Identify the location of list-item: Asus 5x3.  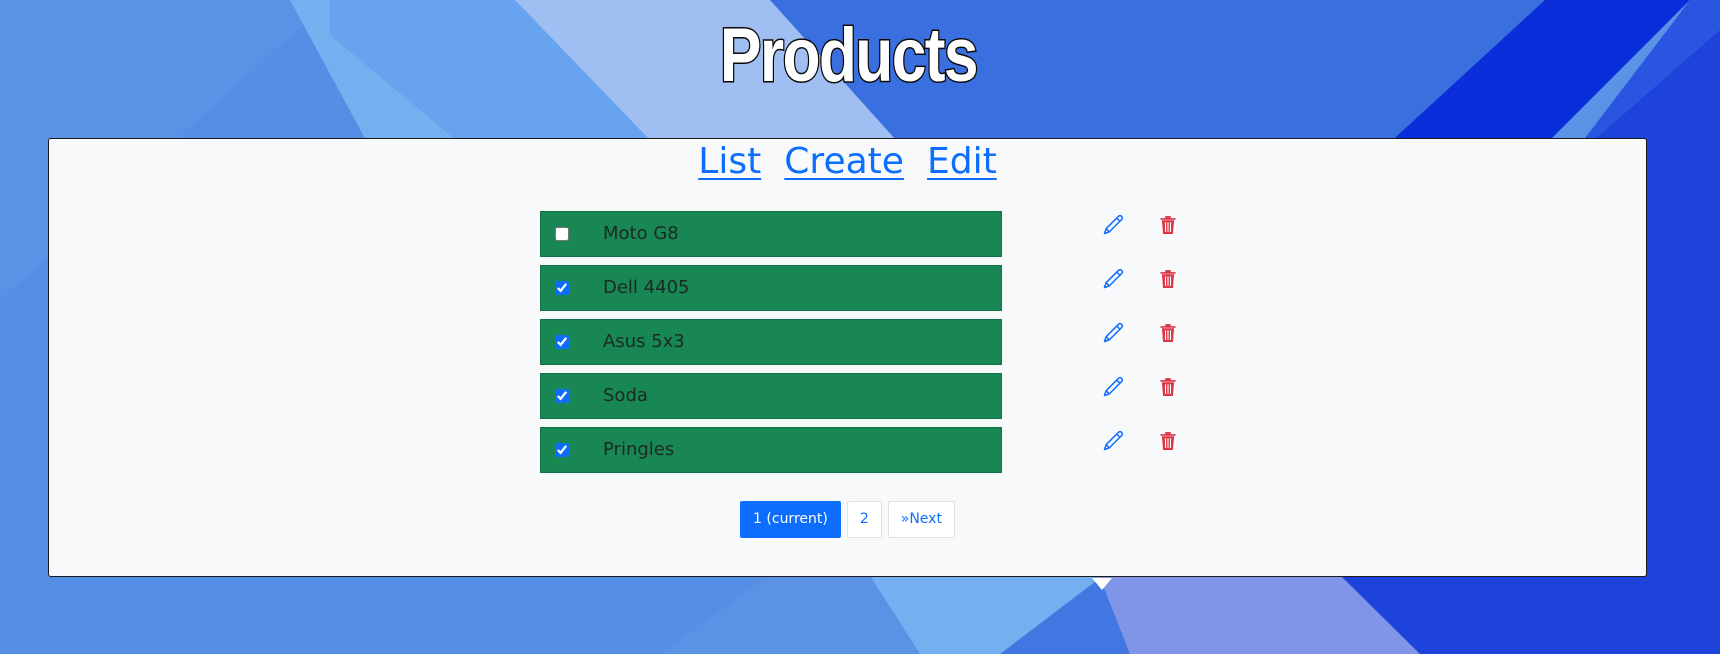
(858, 346).